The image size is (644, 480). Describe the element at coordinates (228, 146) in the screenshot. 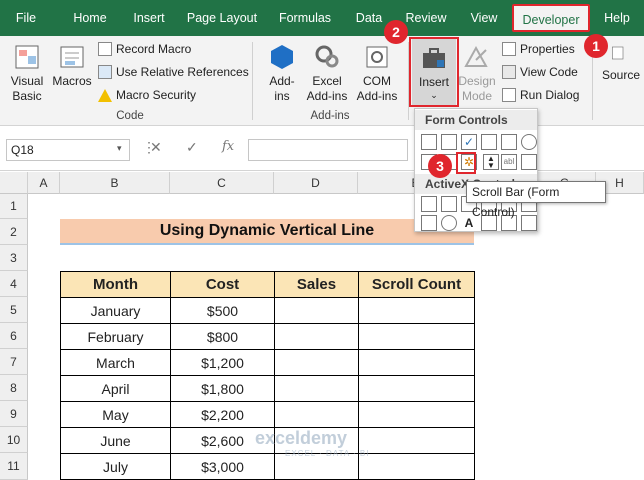

I see `insert-function-icon: fx` at that location.